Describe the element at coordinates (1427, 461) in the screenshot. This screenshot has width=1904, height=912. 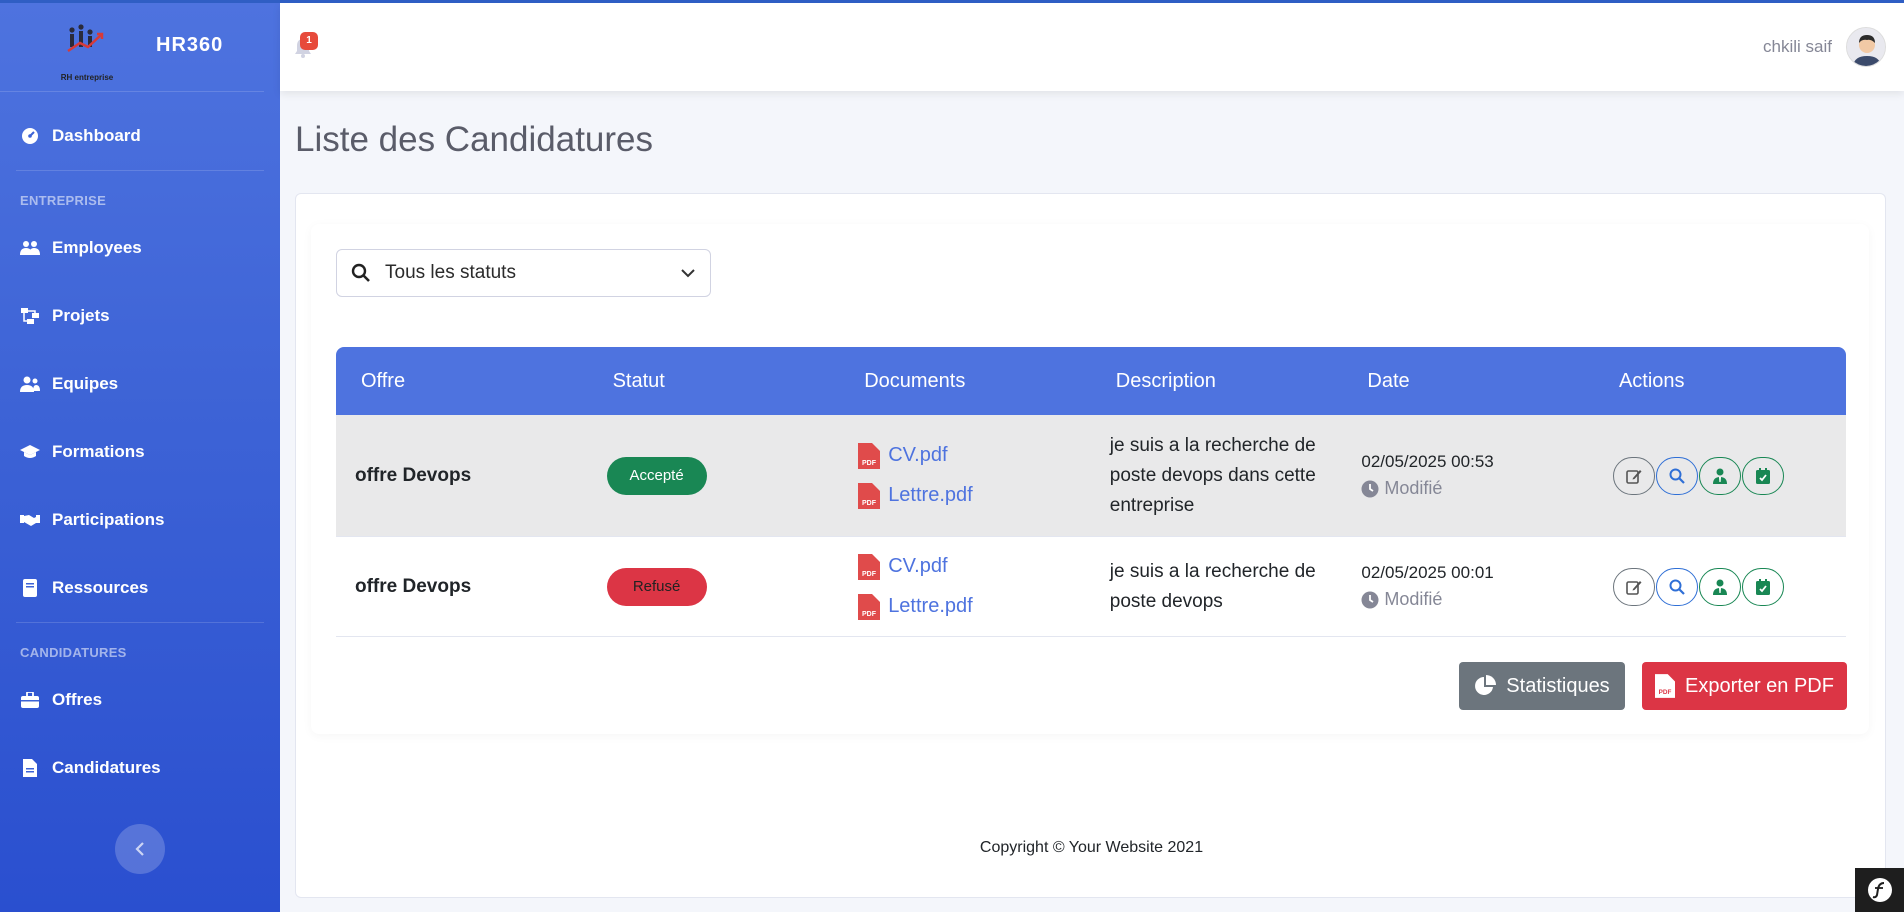
I see `date-text: 02/05/2025 00:53` at that location.